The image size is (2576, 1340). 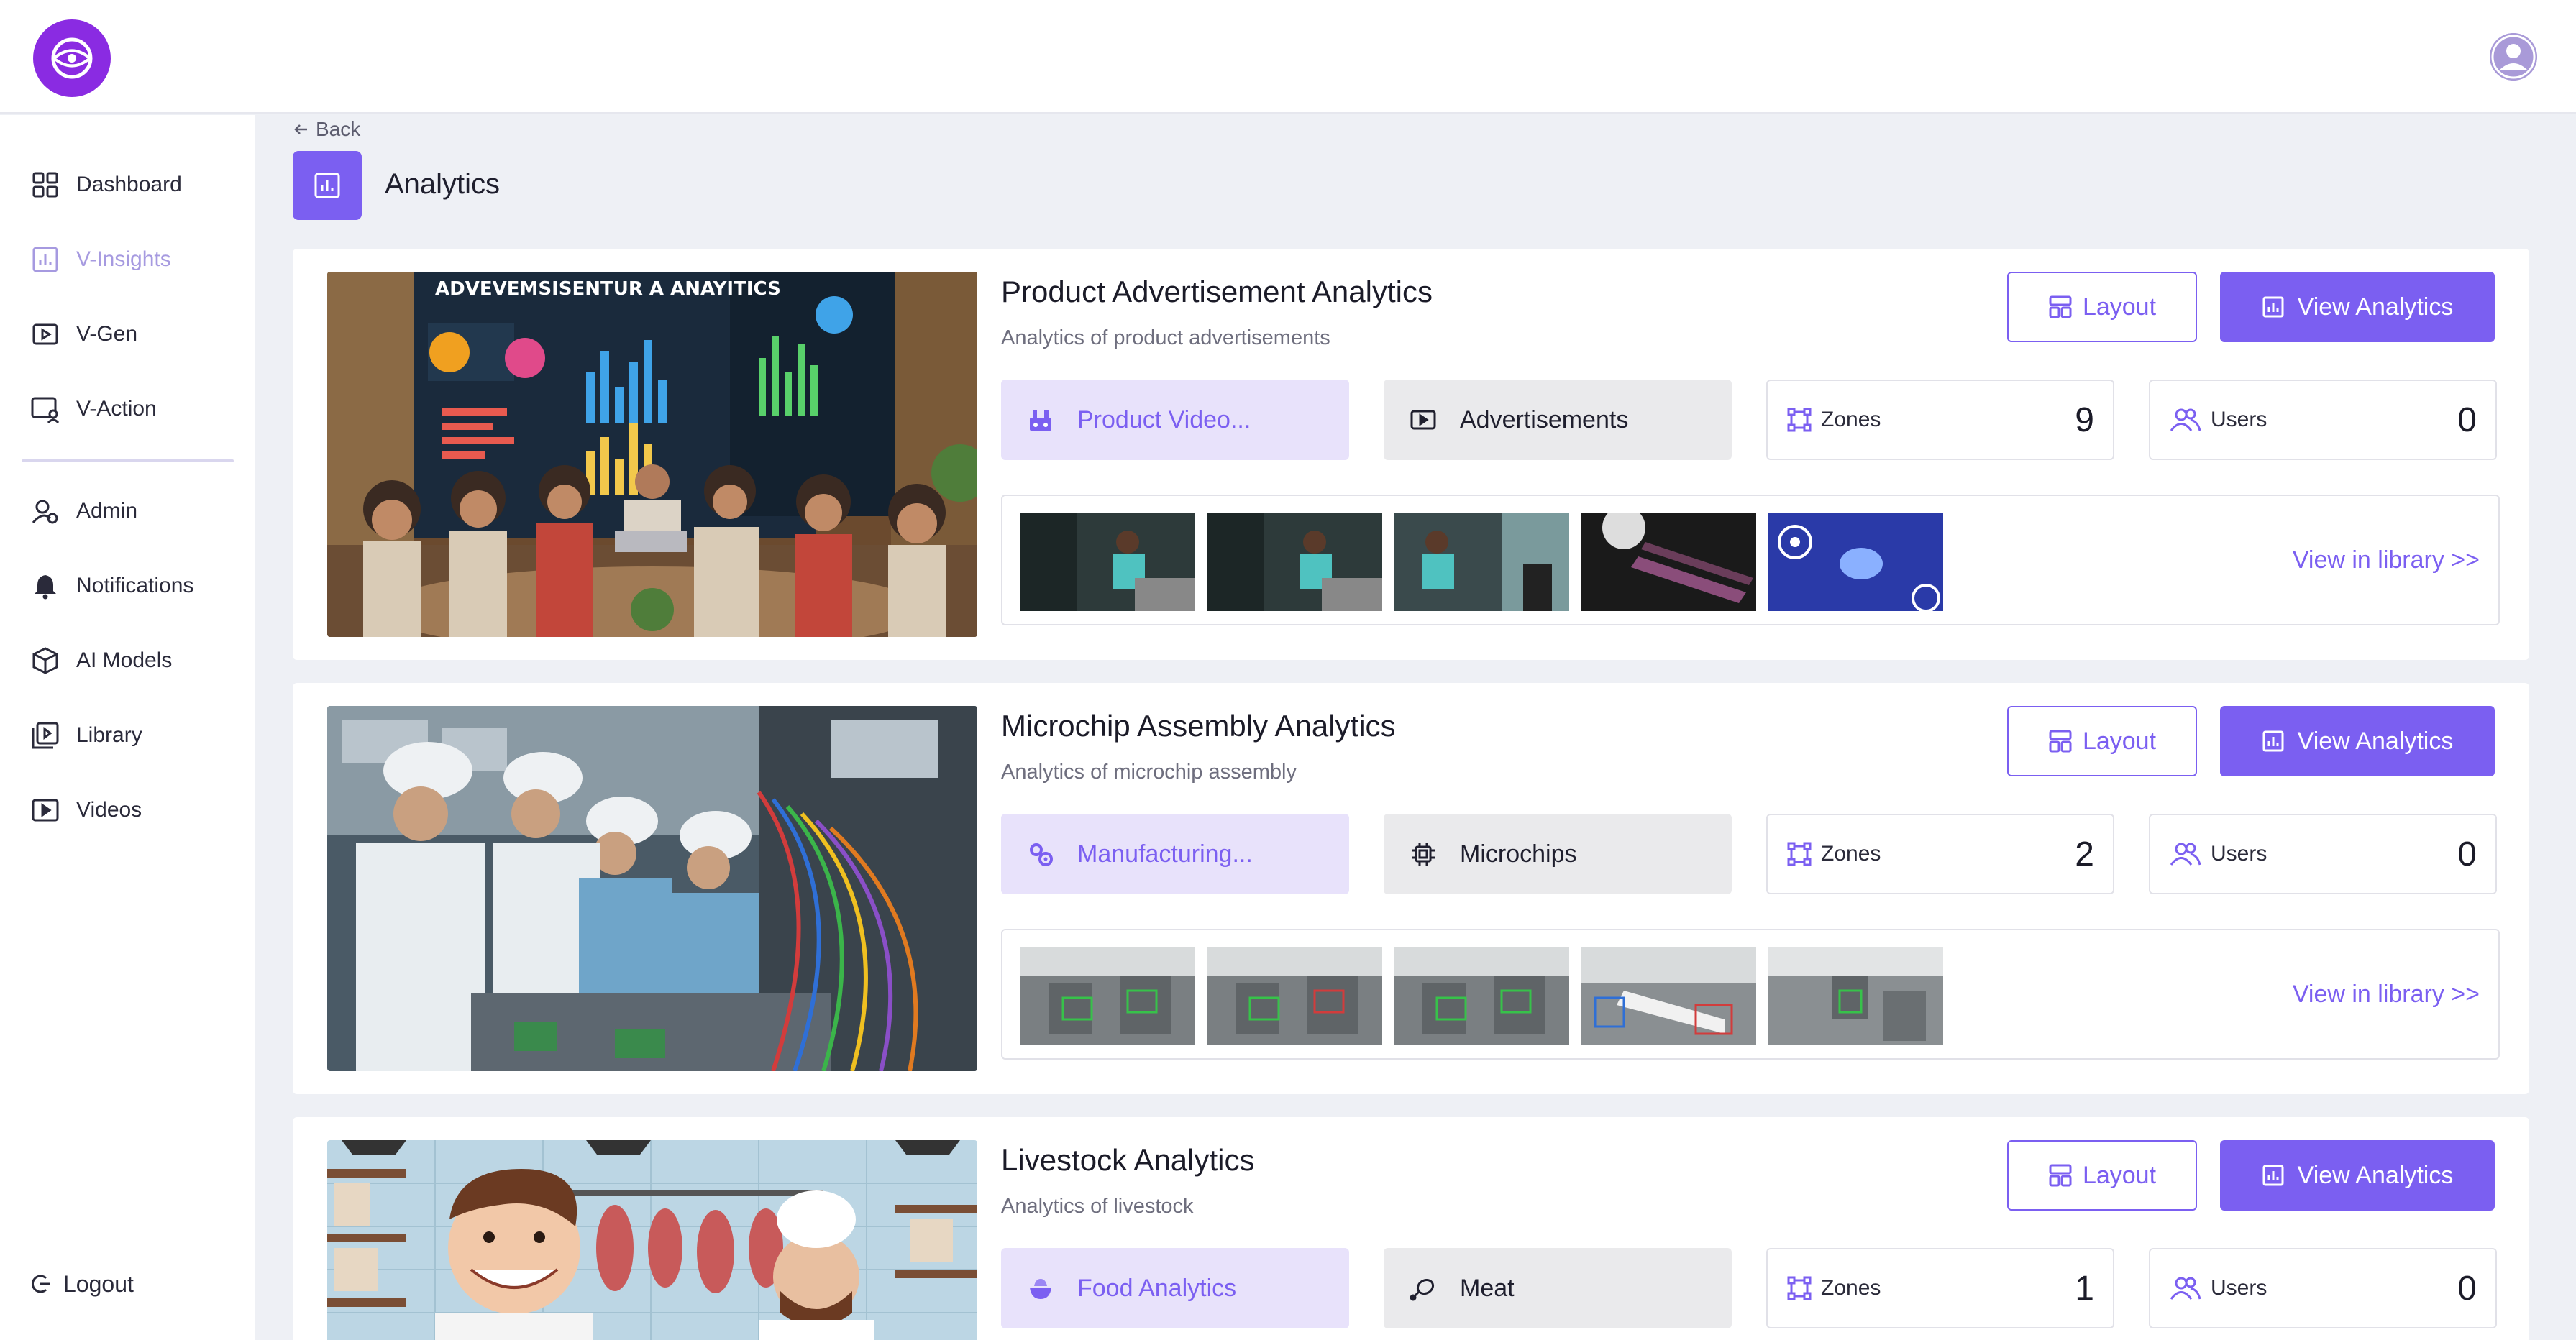 I want to click on zones-count: 2, so click(x=2084, y=854).